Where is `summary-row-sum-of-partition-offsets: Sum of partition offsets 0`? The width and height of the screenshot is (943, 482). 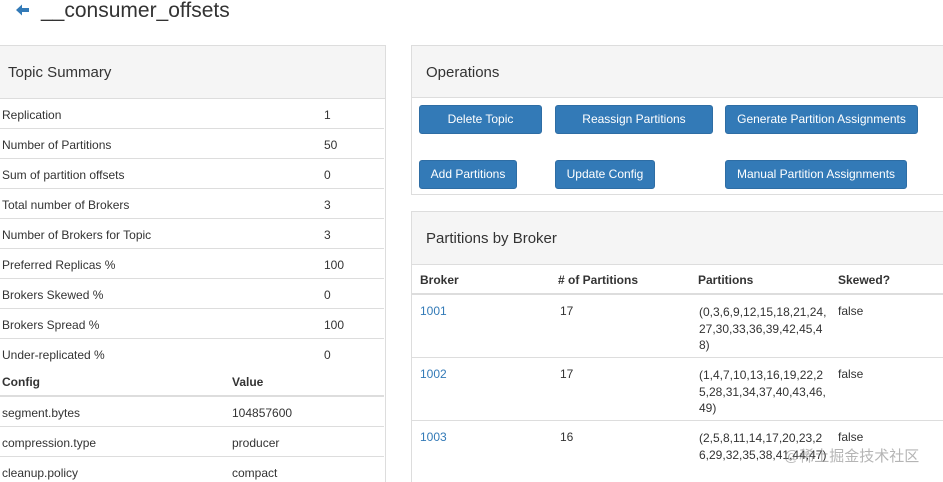 summary-row-sum-of-partition-offsets: Sum of partition offsets 0 is located at coordinates (192, 174).